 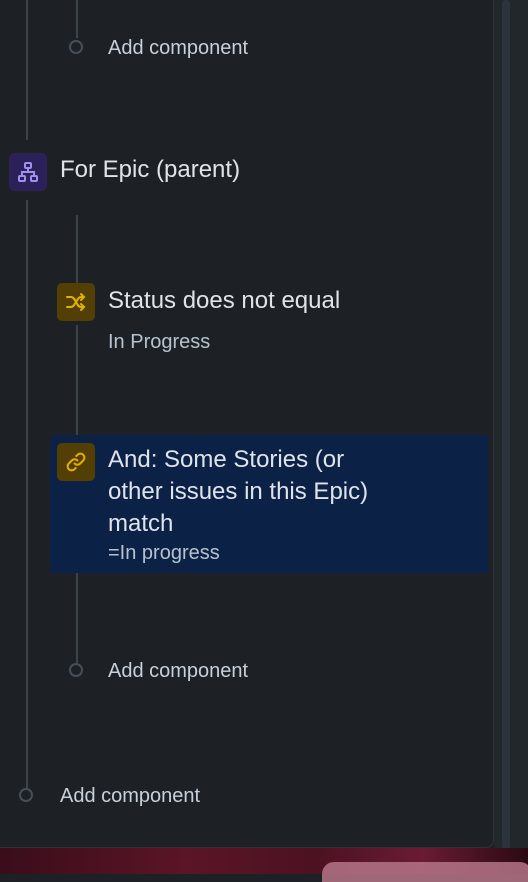 I want to click on condition-value: In Progress, so click(x=159, y=342).